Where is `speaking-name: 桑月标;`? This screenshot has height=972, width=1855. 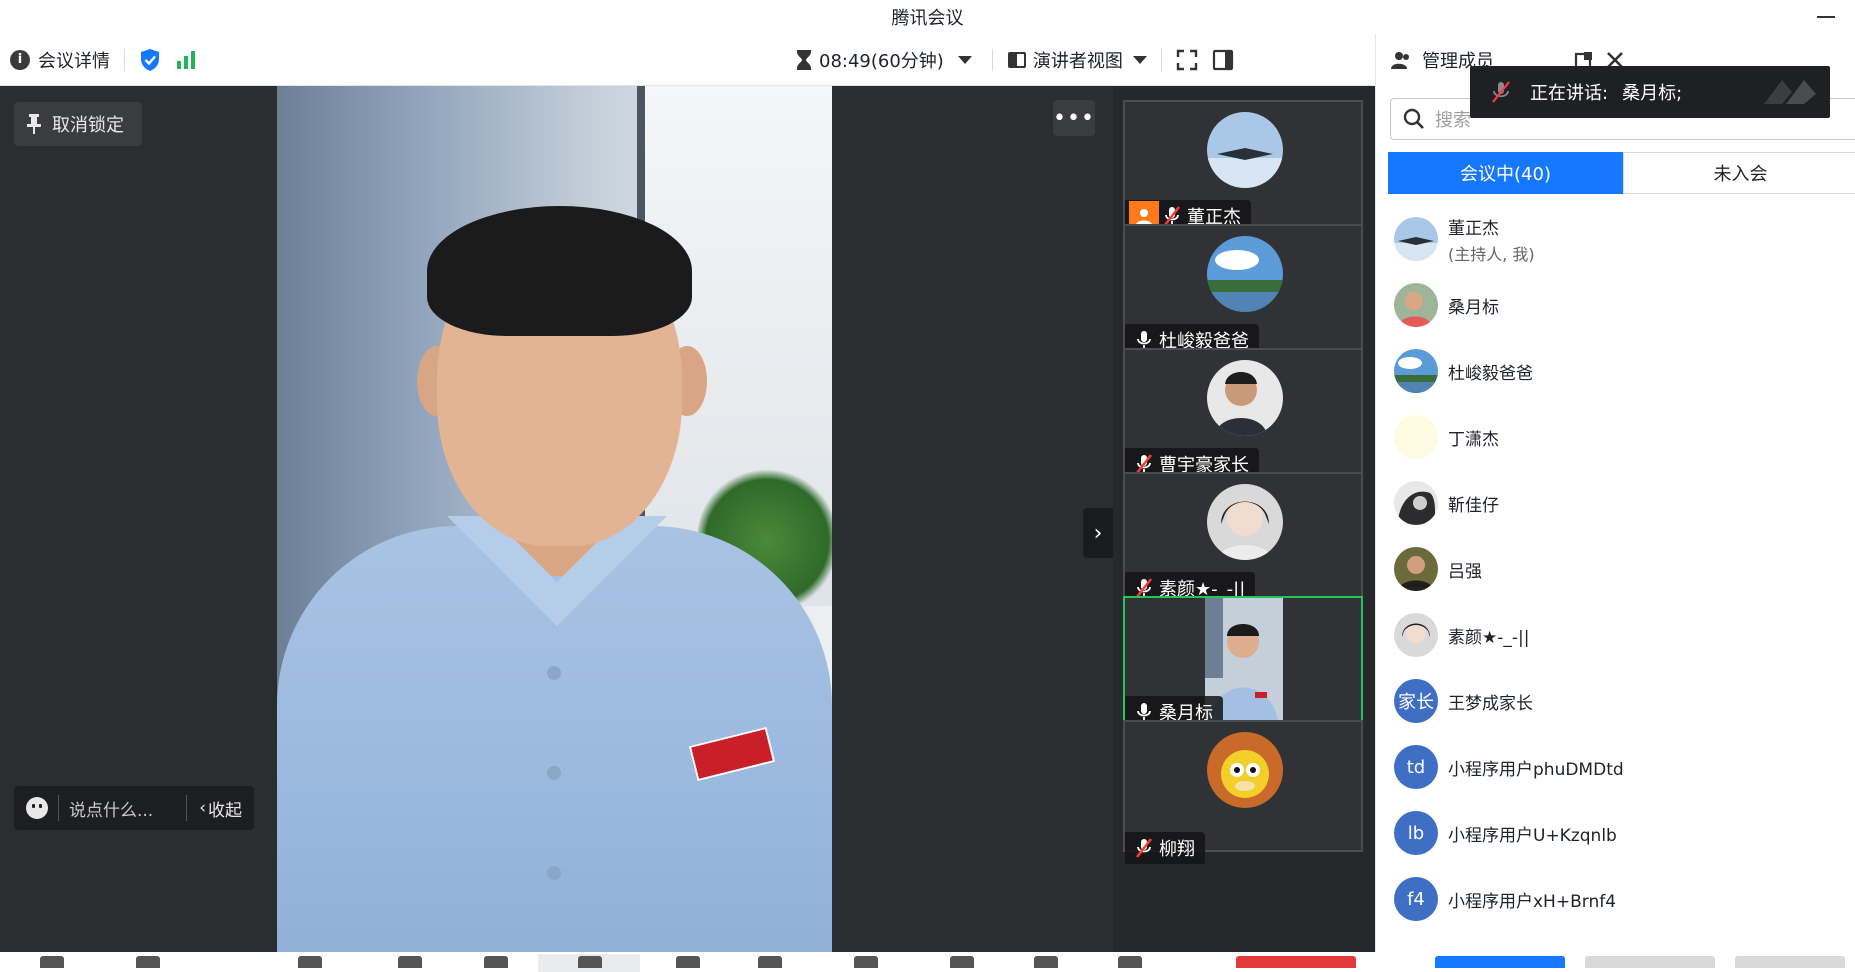
speaking-name: 桑月标; is located at coordinates (1652, 93).